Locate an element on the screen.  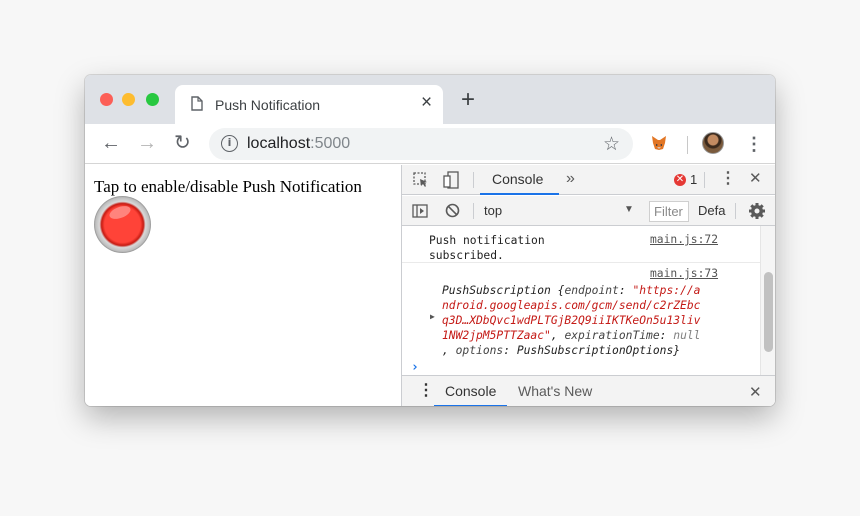
source-link: main.js:72 is located at coordinates (684, 239).